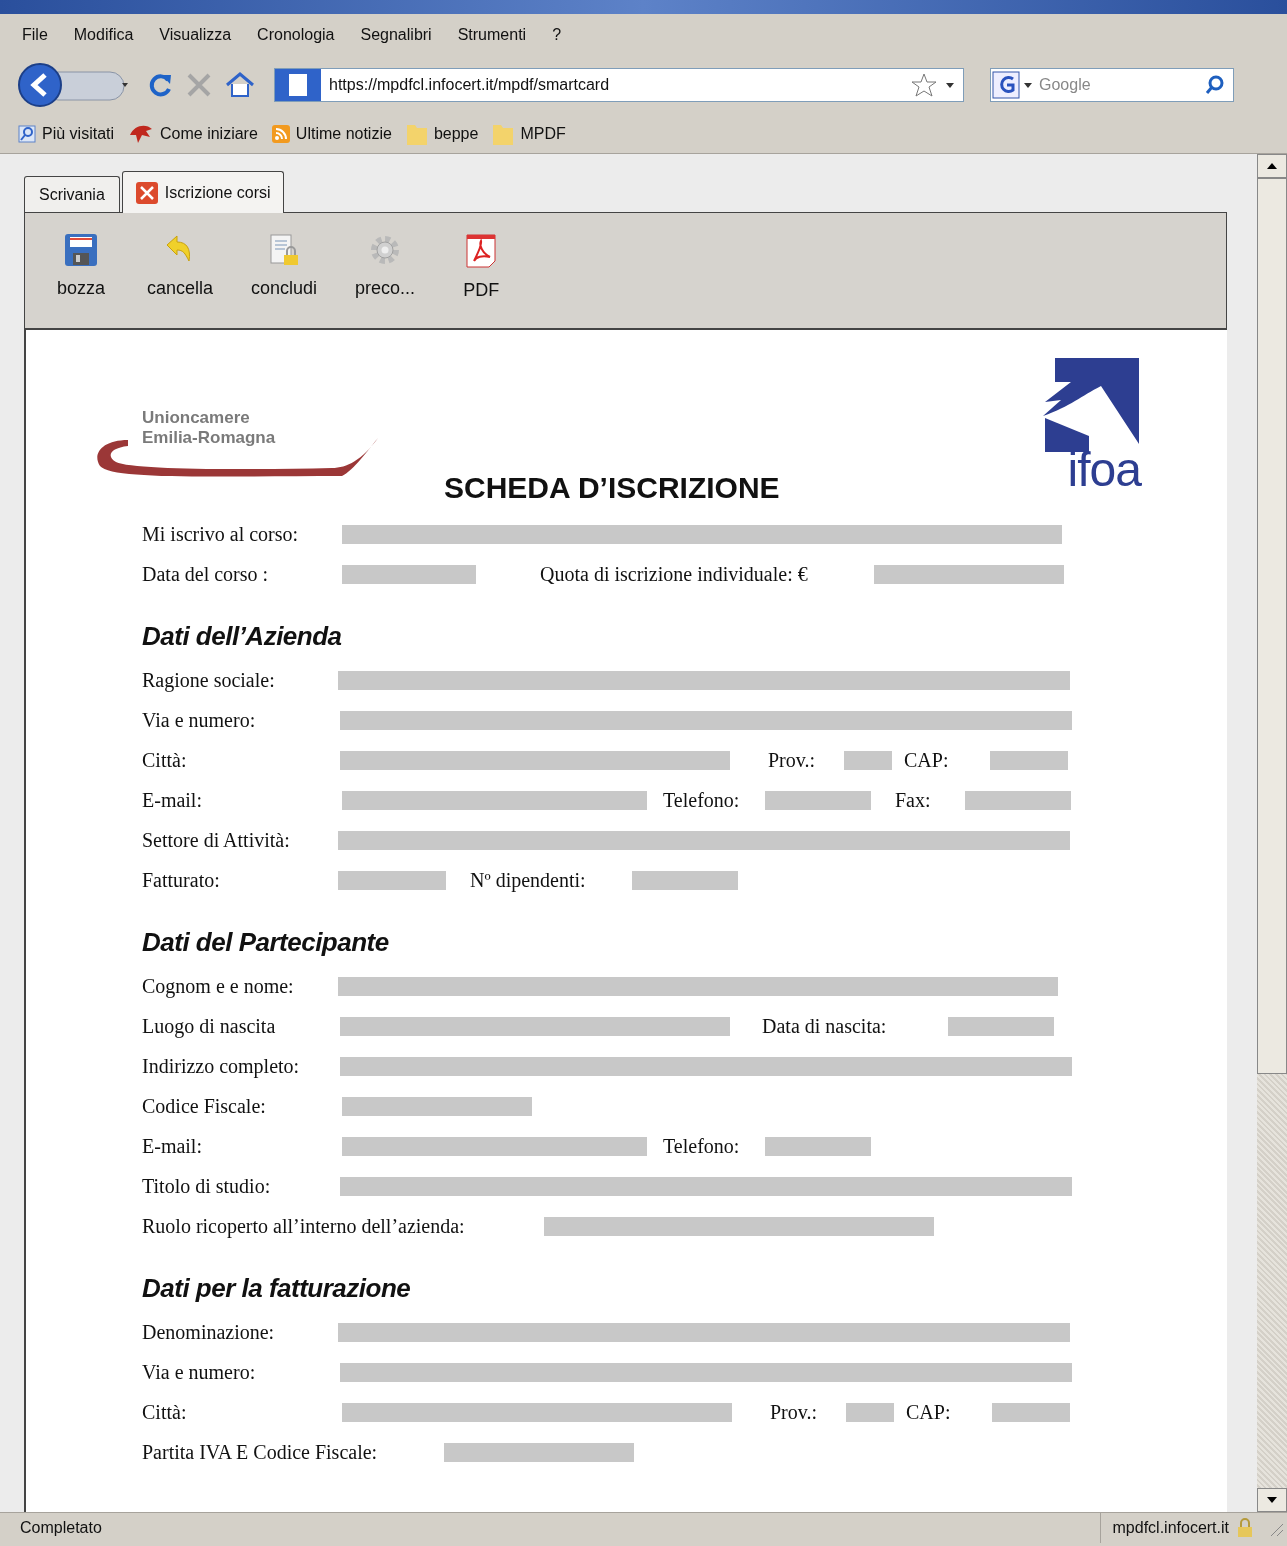 The width and height of the screenshot is (1287, 1546). Describe the element at coordinates (209, 1332) in the screenshot. I see `field-label: Denominazione:` at that location.